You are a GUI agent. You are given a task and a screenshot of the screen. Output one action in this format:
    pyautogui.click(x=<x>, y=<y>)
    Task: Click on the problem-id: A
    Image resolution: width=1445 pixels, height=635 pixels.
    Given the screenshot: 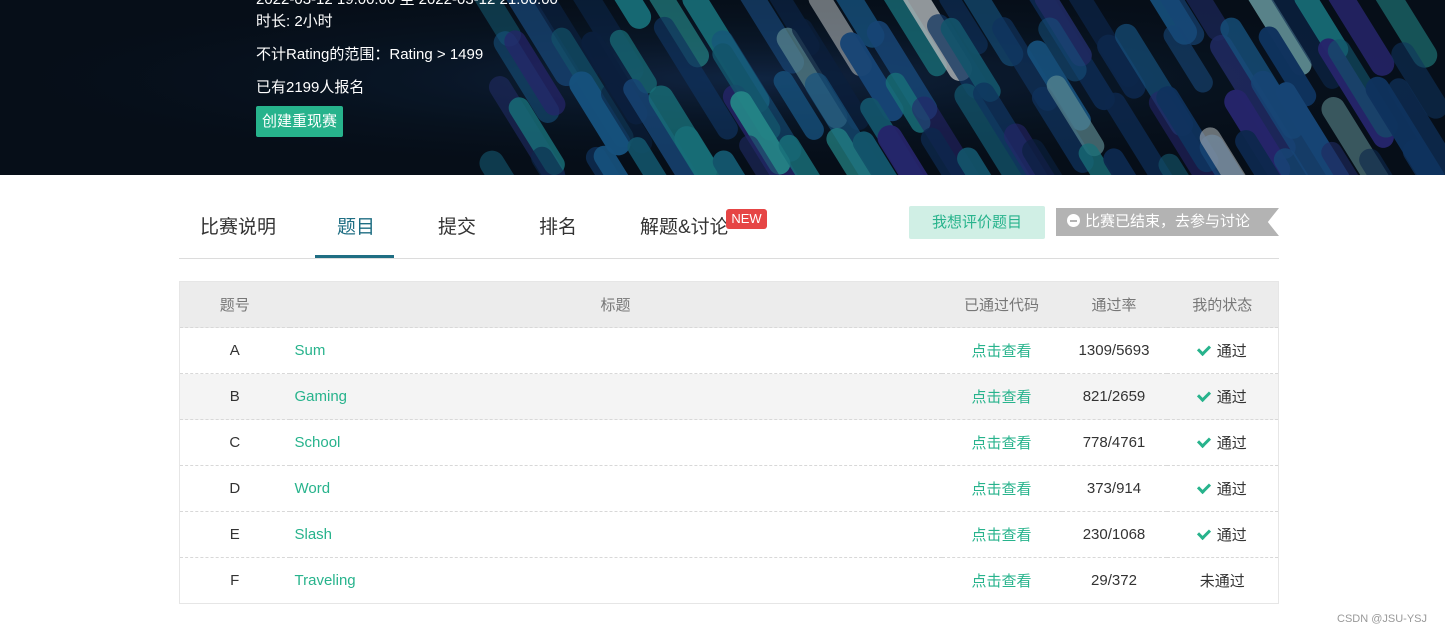 What is the action you would take?
    pyautogui.click(x=234, y=350)
    